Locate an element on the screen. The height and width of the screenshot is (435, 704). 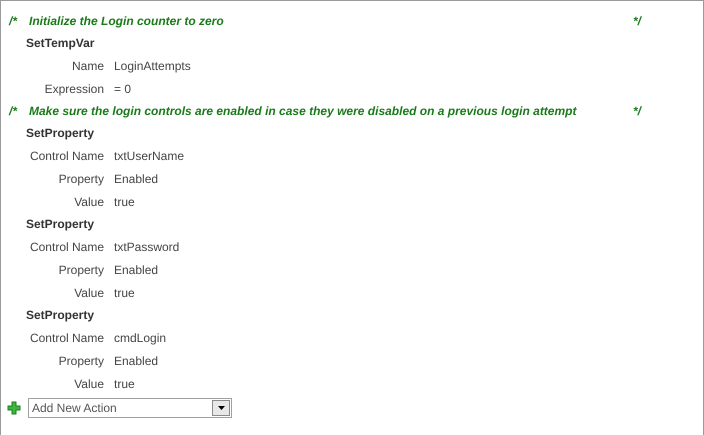
argument-value: txtUserName is located at coordinates (149, 155).